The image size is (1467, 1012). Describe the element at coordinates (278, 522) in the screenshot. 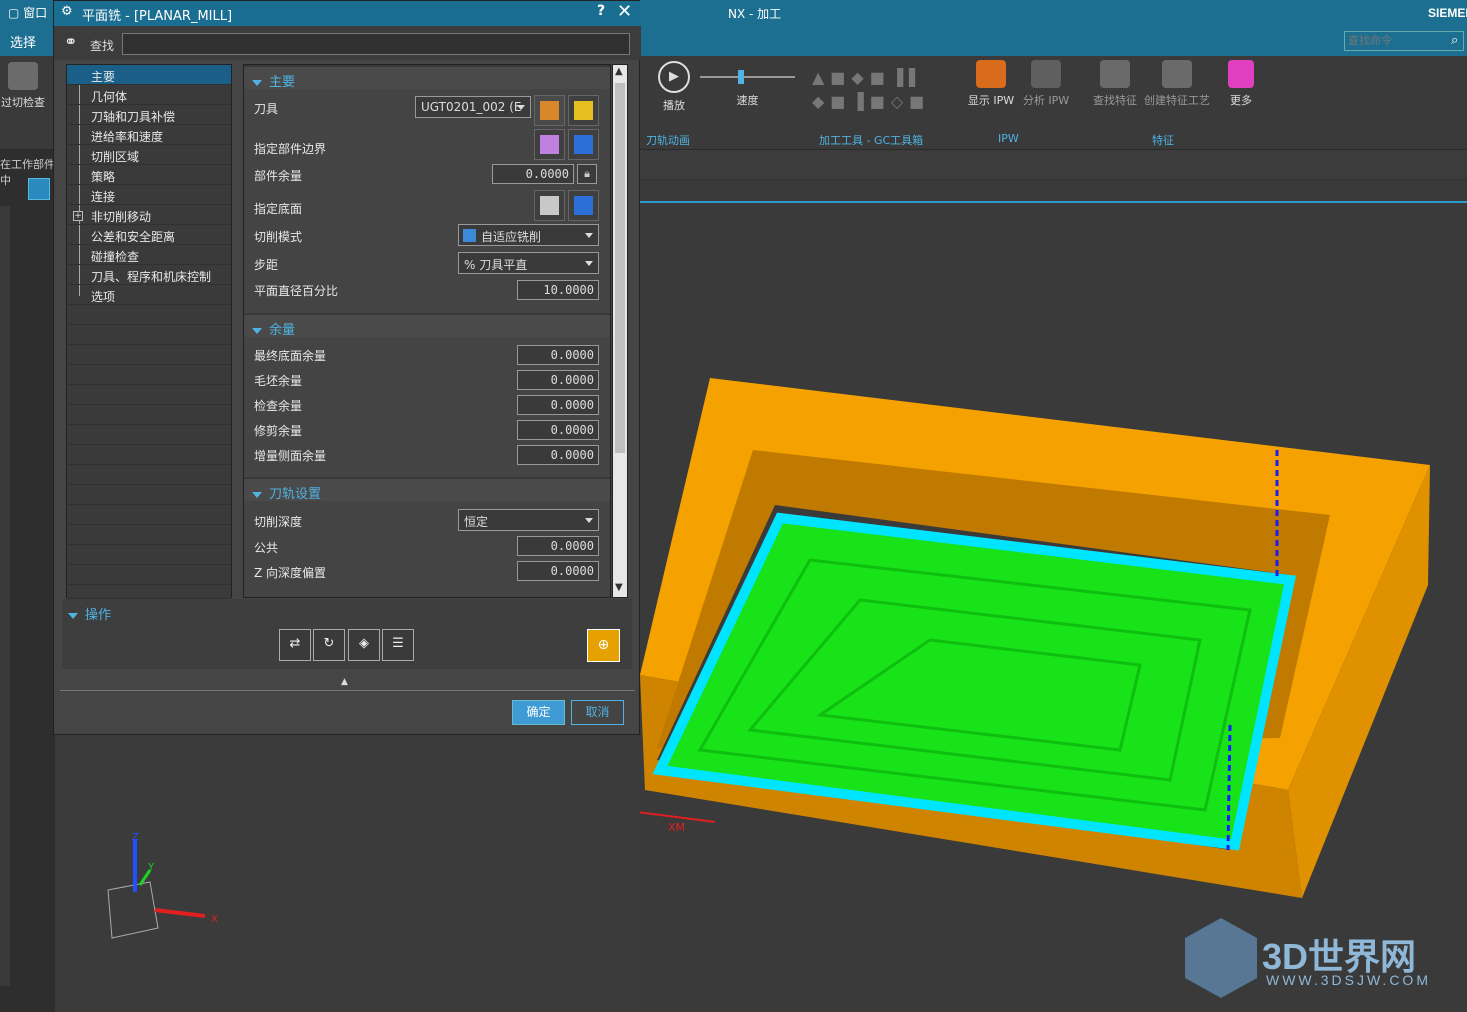

I see `cut-depth-label: 切削深度` at that location.